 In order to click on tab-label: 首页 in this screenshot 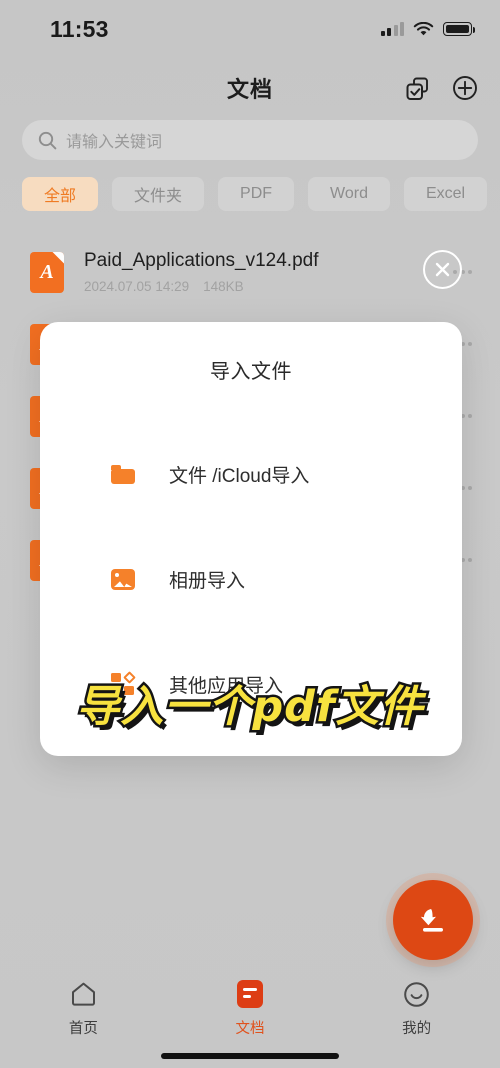, I will do `click(83, 1029)`.